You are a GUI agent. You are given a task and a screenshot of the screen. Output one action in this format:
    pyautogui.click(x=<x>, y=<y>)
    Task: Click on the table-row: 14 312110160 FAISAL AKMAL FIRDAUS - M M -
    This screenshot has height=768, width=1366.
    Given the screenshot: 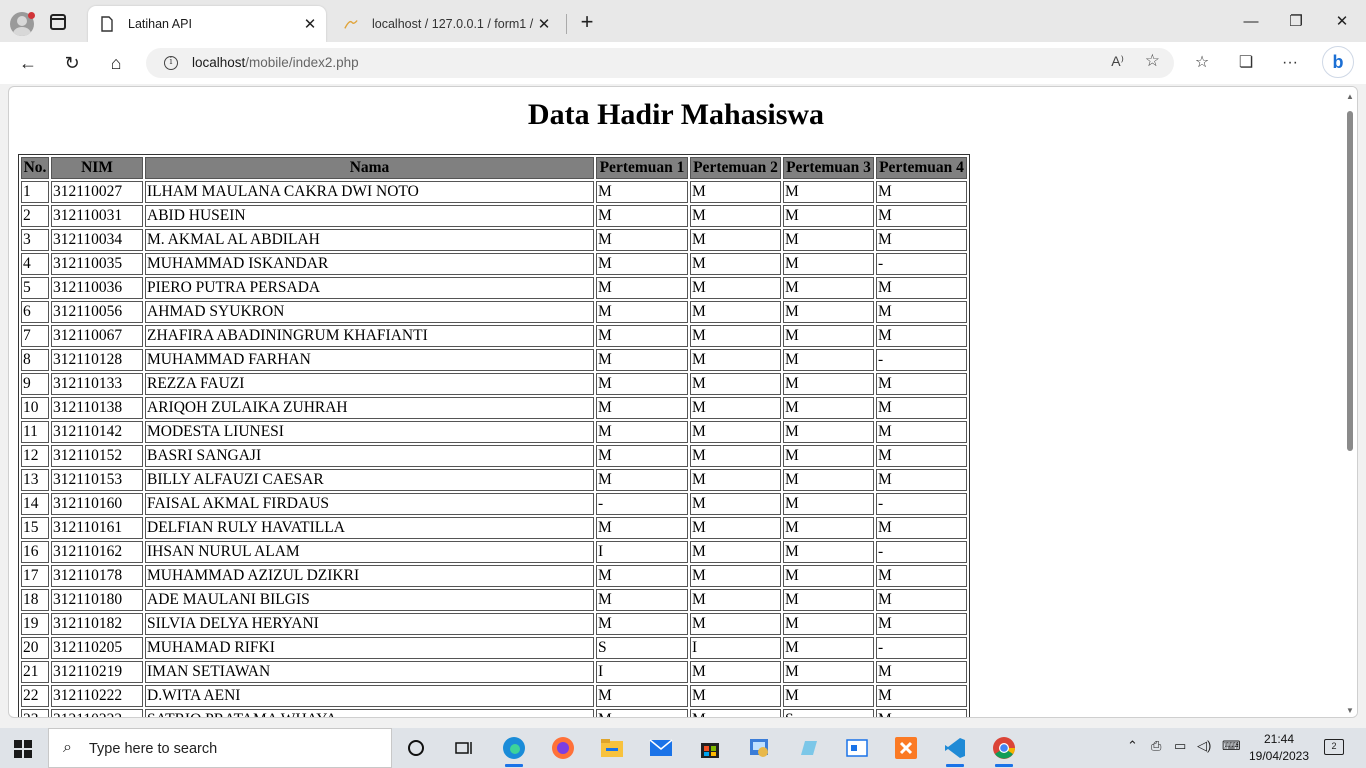 What is the action you would take?
    pyautogui.click(x=494, y=504)
    